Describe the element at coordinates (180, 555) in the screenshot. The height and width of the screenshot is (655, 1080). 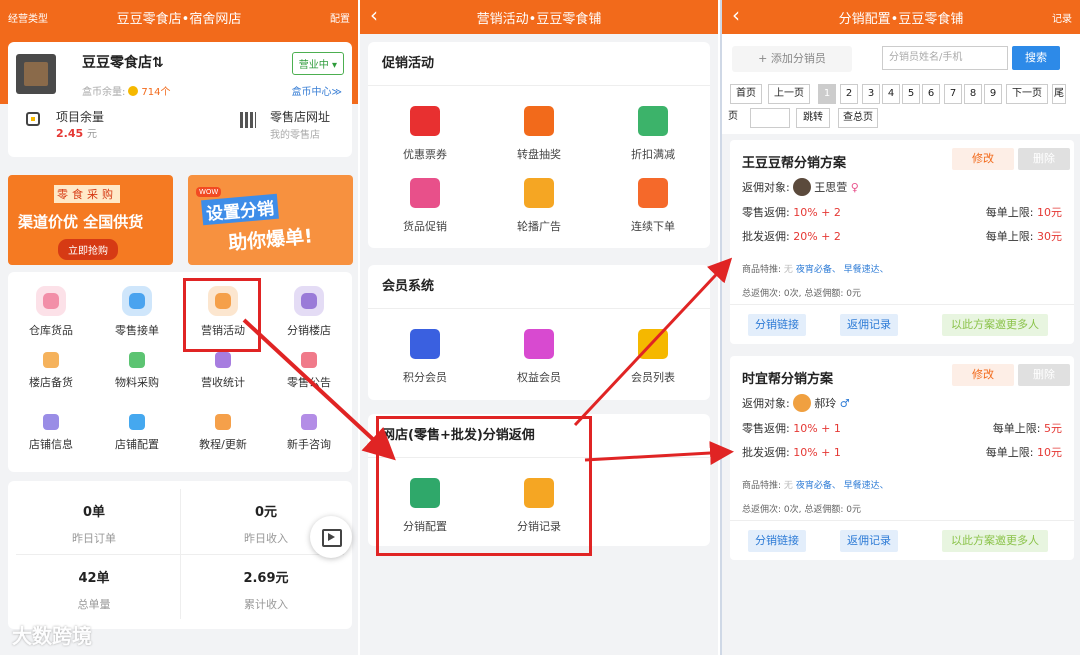
I see `stats-card: 0单 昨日订单 0元 昨日收入 42单 总单量 2.69元 累计收入` at that location.